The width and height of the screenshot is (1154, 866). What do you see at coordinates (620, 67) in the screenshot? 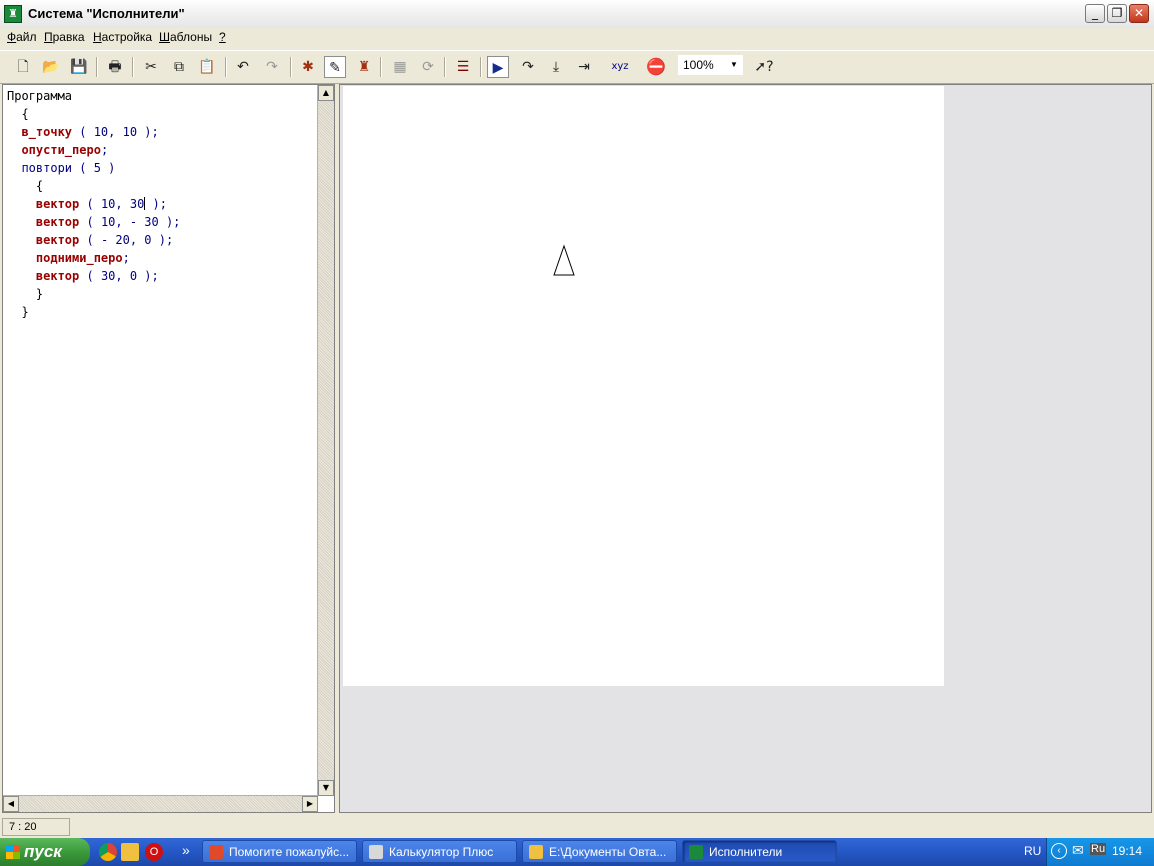
I see `coordinates-icon: xyz` at bounding box center [620, 67].